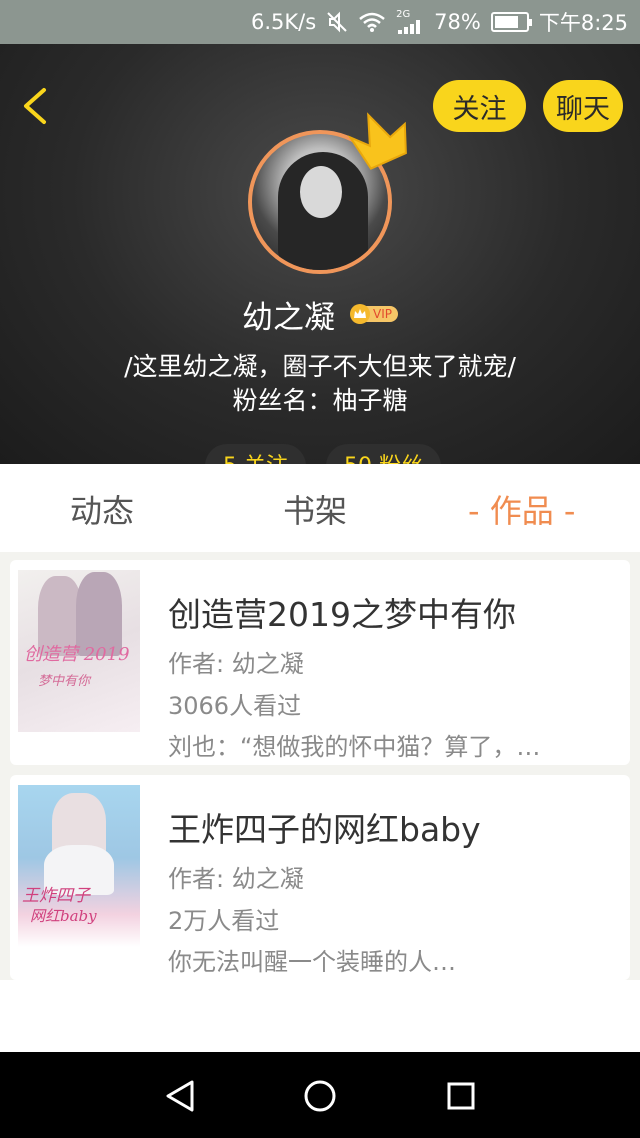 This screenshot has width=640, height=1138. I want to click on bio-line-2: 粉丝名：柚子糖, so click(320, 400).